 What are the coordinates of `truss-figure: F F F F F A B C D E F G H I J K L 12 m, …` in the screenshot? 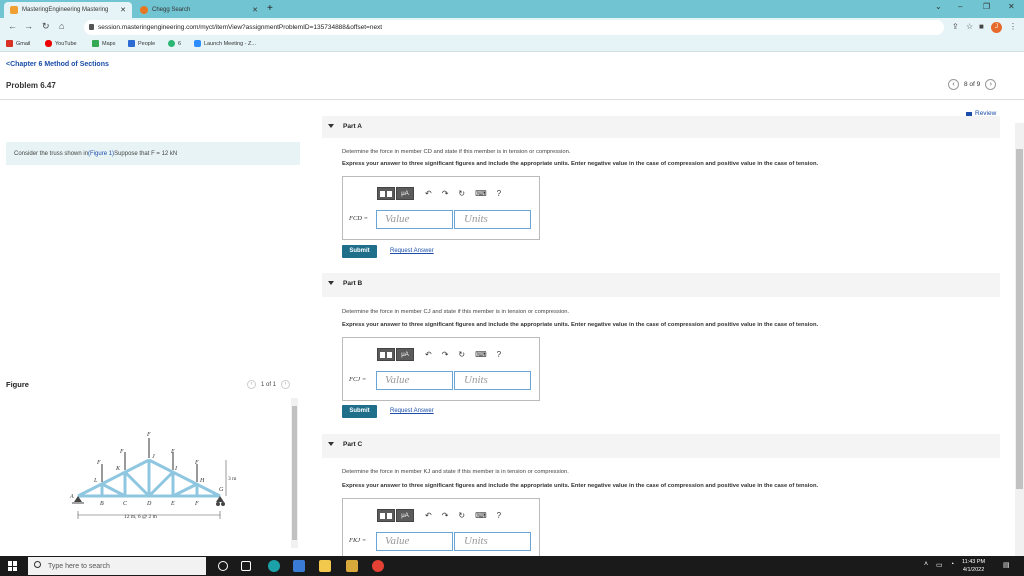 It's located at (149, 473).